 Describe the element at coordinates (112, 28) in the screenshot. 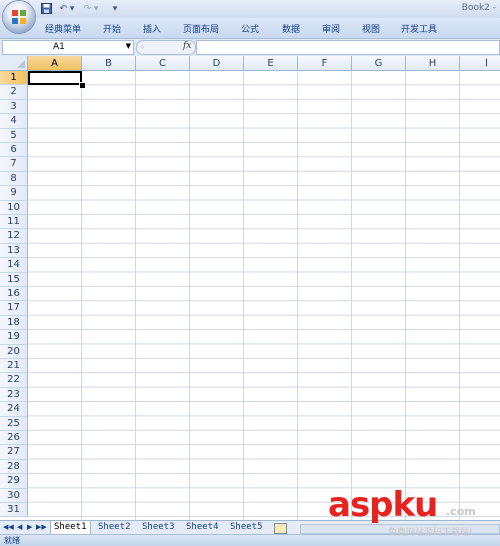

I see `tab-home: 开始` at that location.